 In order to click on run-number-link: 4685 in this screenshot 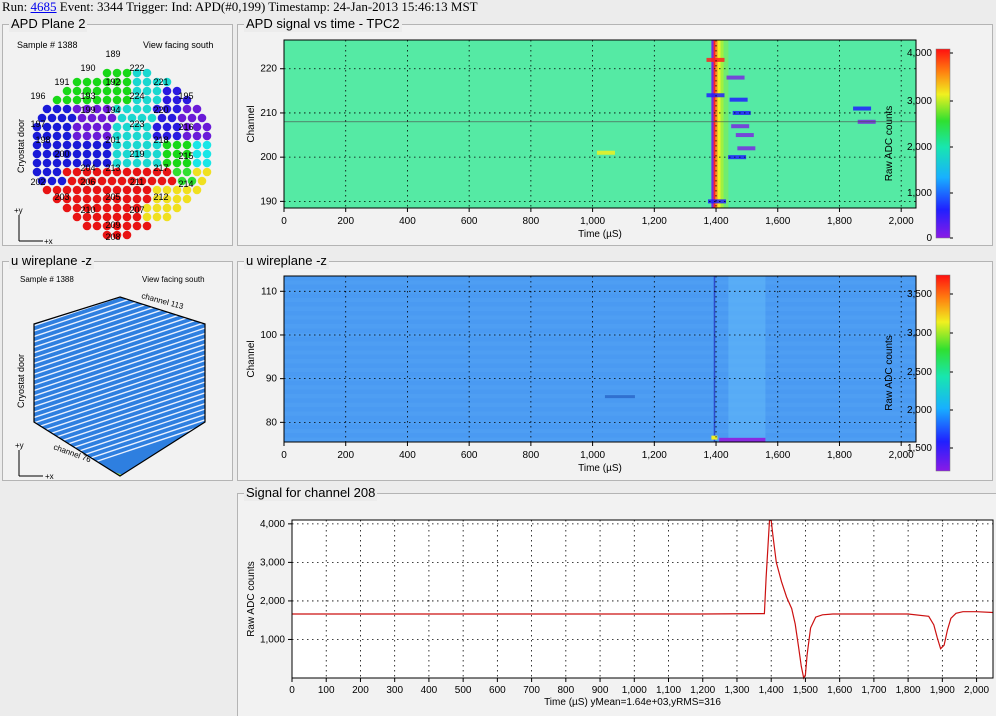, I will do `click(44, 7)`.